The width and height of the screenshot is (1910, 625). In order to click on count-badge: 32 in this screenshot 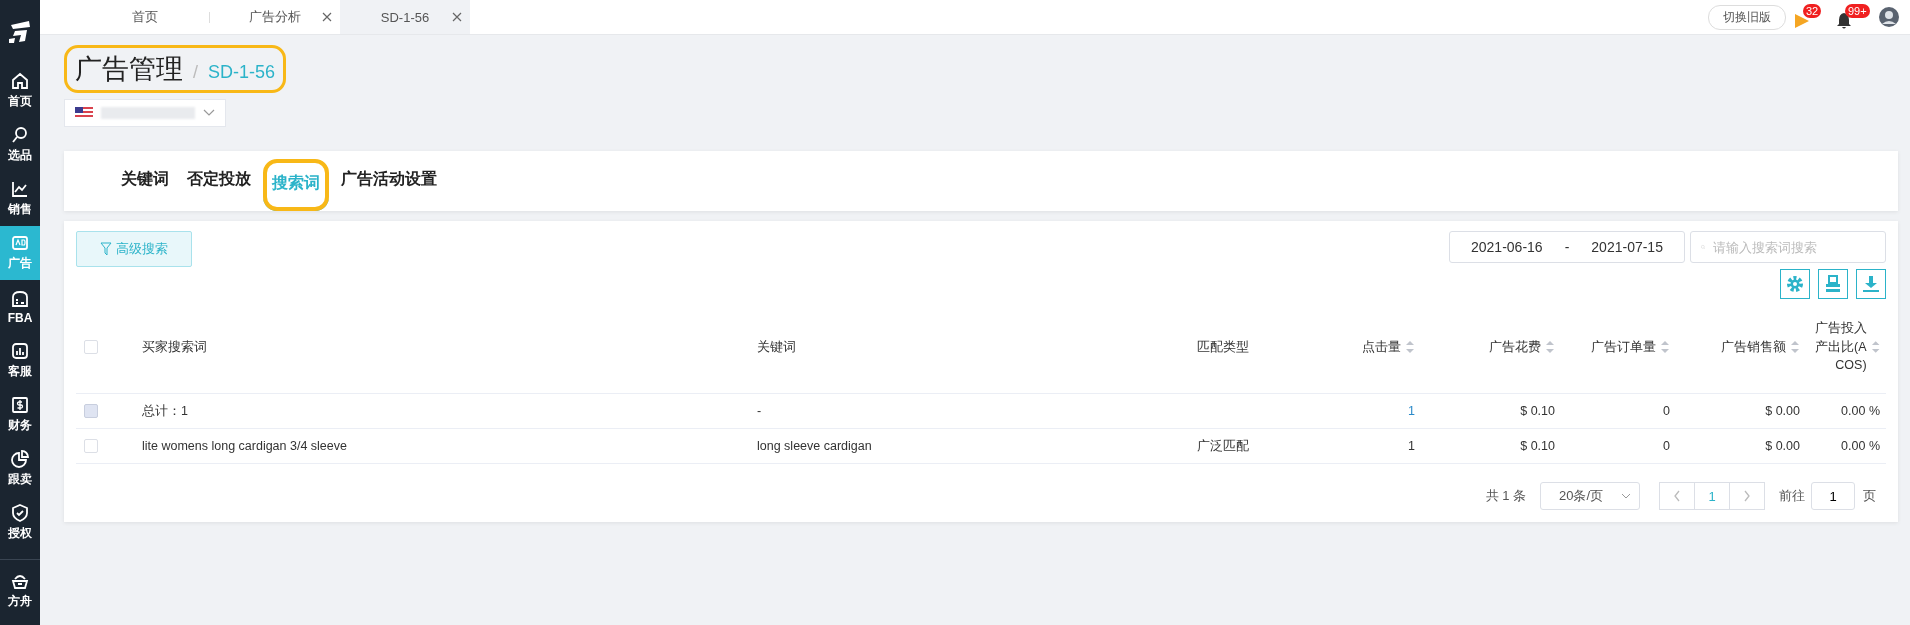, I will do `click(1812, 11)`.